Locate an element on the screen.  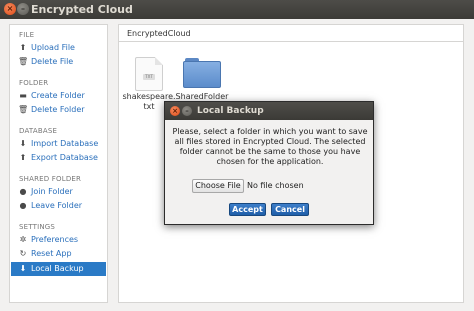
sidebar-heading-file: FILE is located at coordinates (27, 35).